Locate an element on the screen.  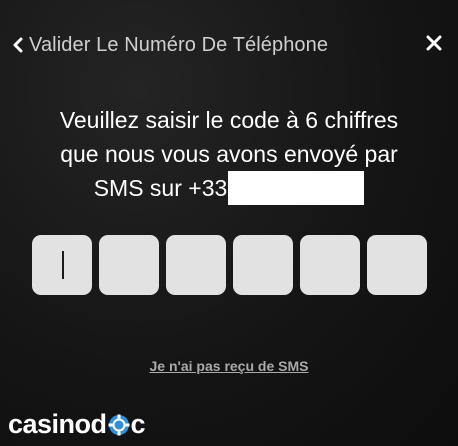
resend-sms-link: Je n'ai pas reçu de SMS is located at coordinates (229, 366).